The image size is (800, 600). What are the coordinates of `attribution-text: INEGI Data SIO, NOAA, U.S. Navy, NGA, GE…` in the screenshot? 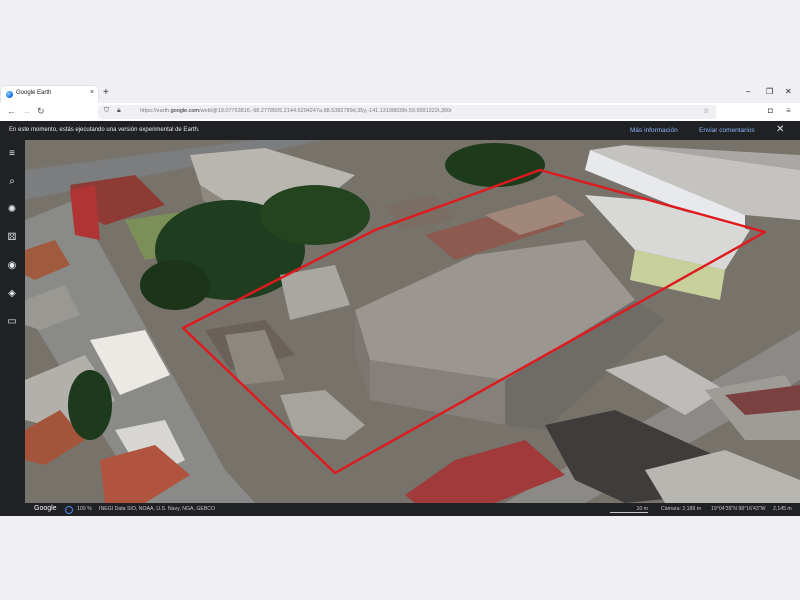 It's located at (157, 509).